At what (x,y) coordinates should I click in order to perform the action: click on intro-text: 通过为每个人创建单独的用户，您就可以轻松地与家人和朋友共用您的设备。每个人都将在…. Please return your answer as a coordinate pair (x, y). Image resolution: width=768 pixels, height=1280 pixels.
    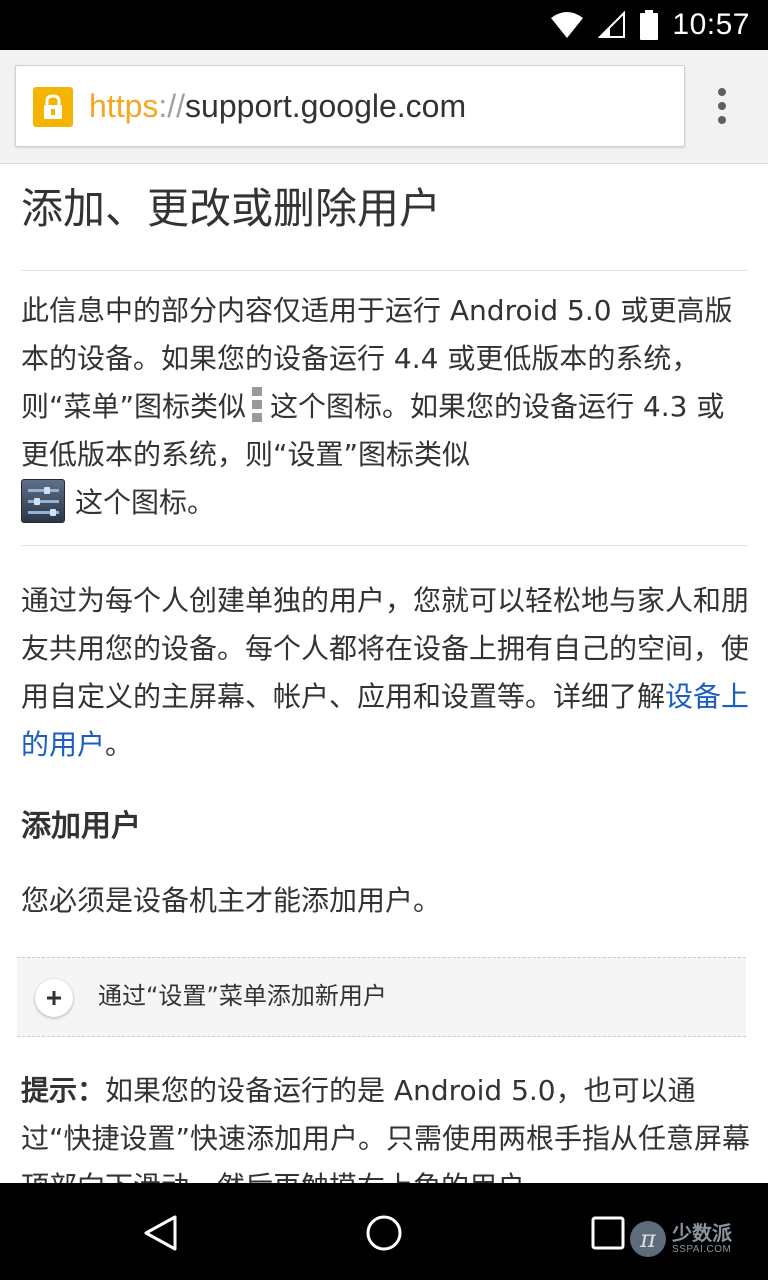
    Looking at the image, I should click on (385, 648).